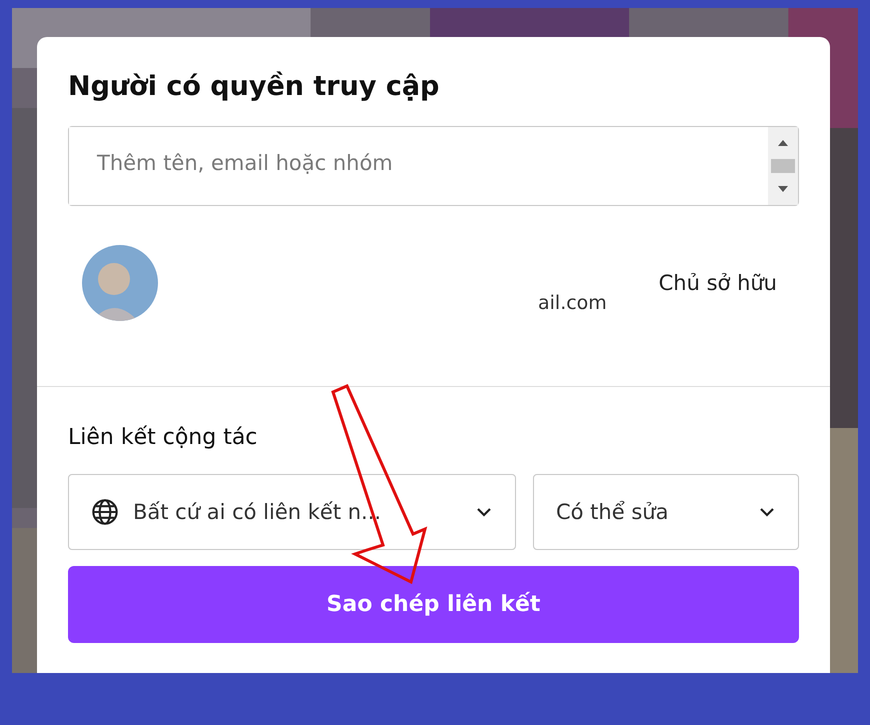  Describe the element at coordinates (572, 303) in the screenshot. I see `member-email: ail.com` at that location.